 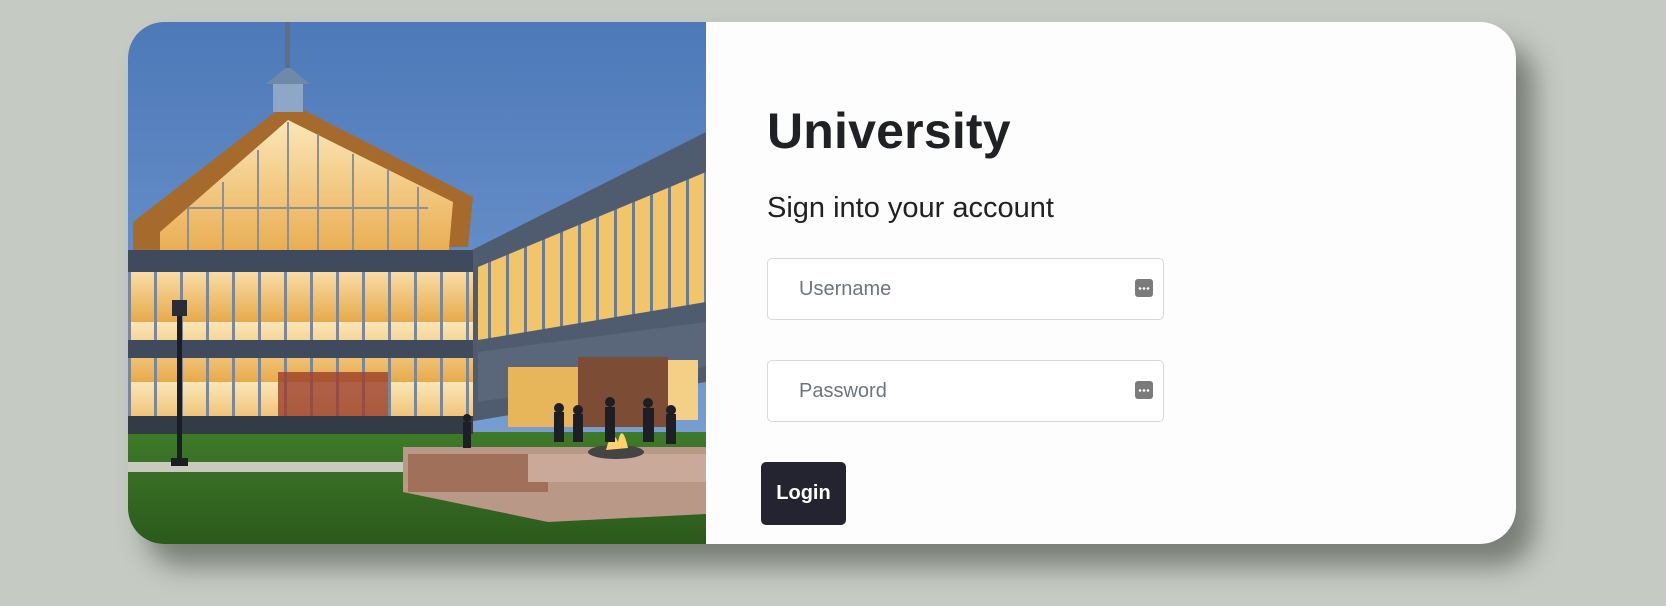 What do you see at coordinates (910, 208) in the screenshot?
I see `sign-in-subtitle: Sign into your account` at bounding box center [910, 208].